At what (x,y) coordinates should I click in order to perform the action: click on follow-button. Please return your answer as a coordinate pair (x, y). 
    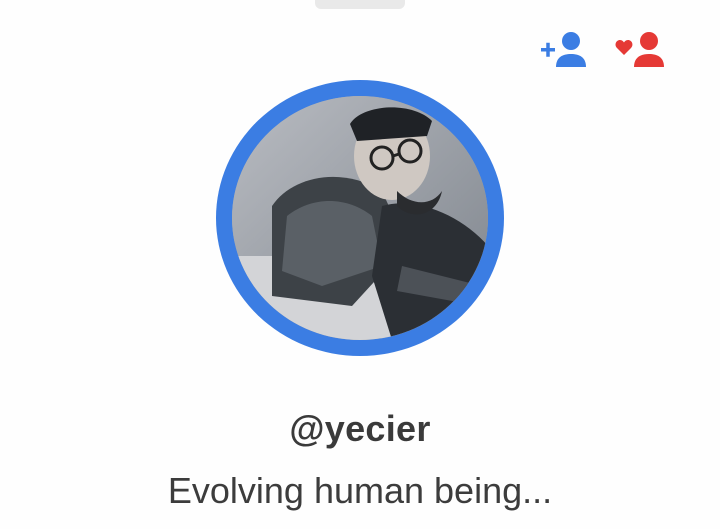
    Looking at the image, I should click on (565, 51).